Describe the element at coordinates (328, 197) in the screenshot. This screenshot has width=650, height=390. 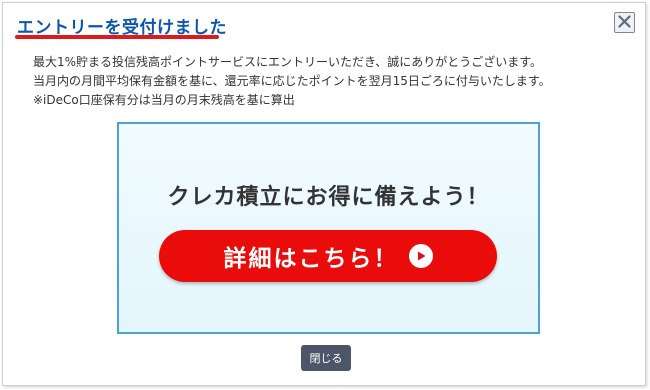
I see `banner-heading: クレカ積立にお得に備えよう！` at that location.